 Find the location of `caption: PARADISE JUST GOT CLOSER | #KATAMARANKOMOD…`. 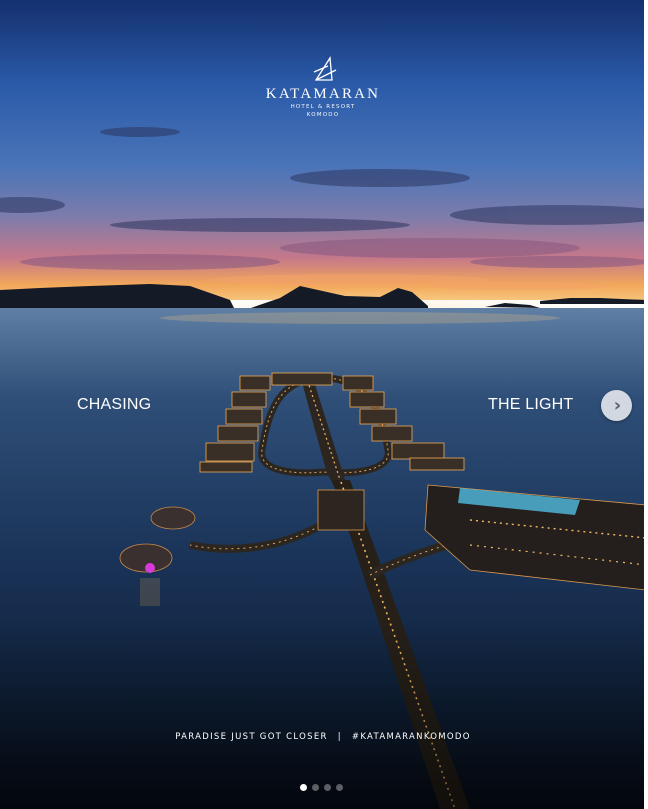

caption: PARADISE JUST GOT CLOSER | #KATAMARANKOMOD… is located at coordinates (322, 737).